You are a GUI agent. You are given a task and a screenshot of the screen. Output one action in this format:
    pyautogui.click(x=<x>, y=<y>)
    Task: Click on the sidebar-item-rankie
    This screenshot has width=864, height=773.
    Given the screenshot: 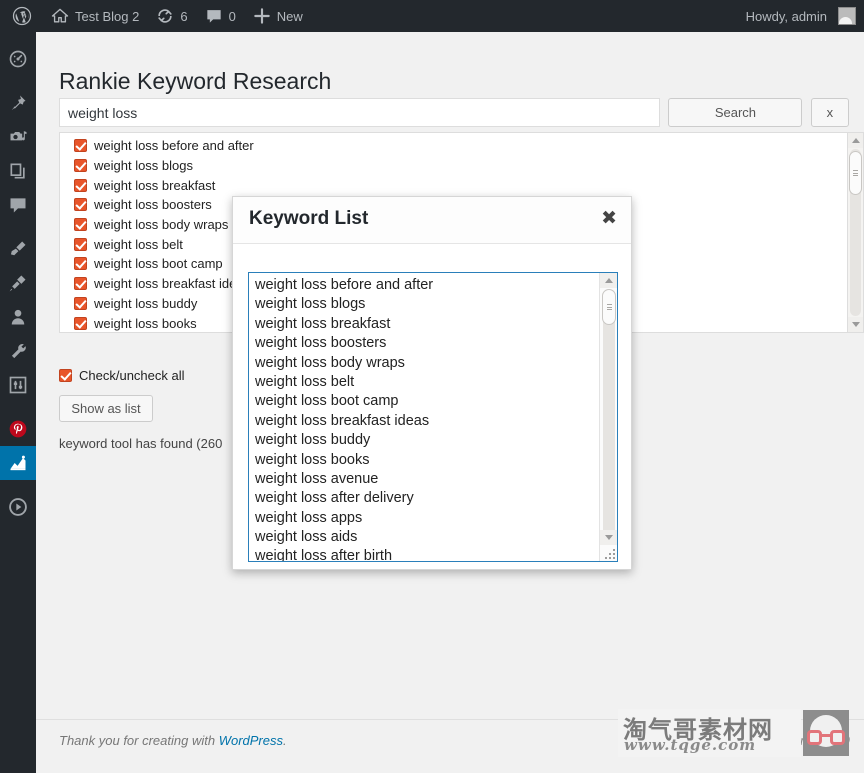 What is the action you would take?
    pyautogui.click(x=22, y=463)
    